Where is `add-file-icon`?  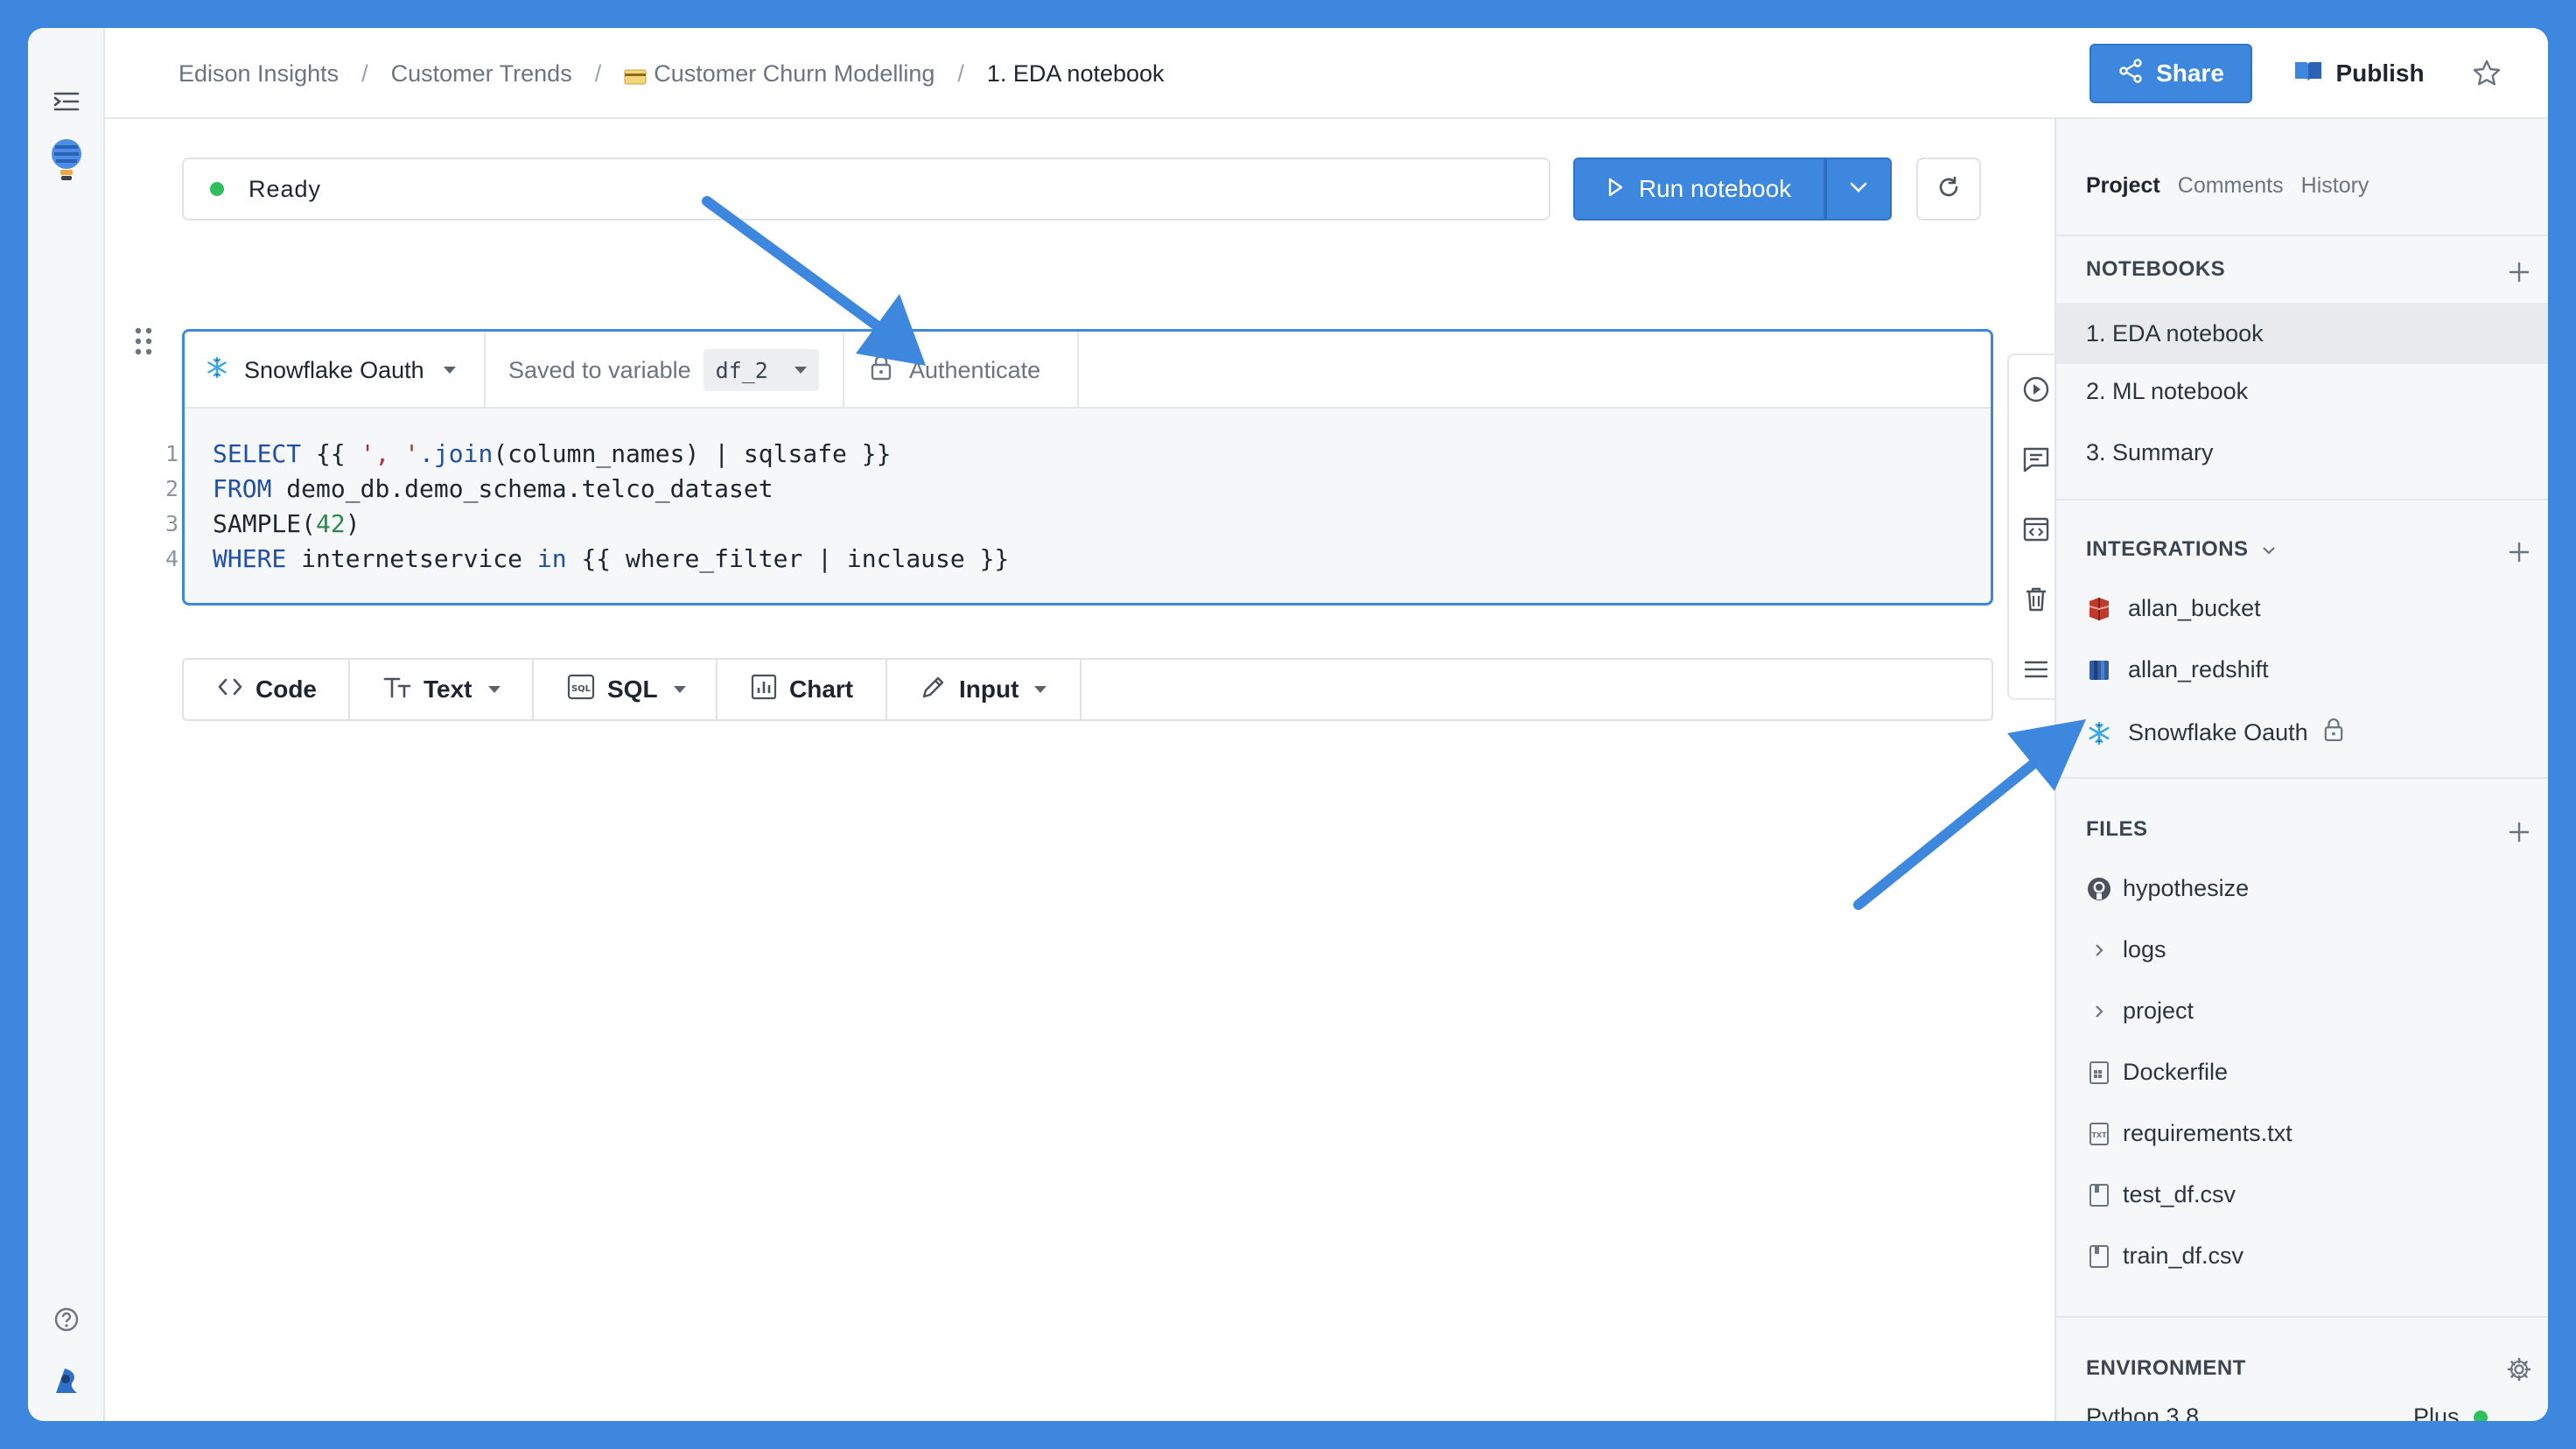
add-file-icon is located at coordinates (2519, 832).